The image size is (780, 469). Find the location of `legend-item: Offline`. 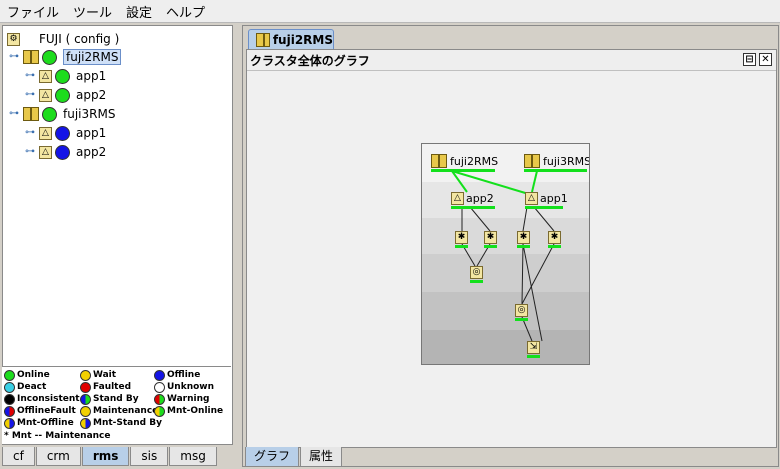

legend-item: Offline is located at coordinates (177, 375).